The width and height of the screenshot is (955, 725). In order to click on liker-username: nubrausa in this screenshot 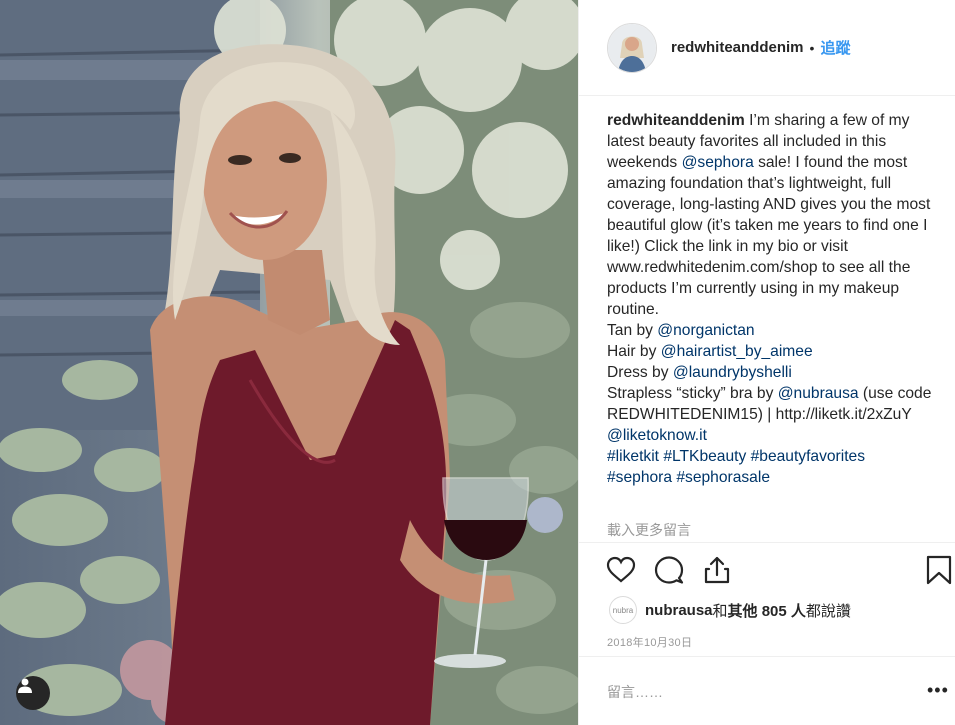, I will do `click(679, 610)`.